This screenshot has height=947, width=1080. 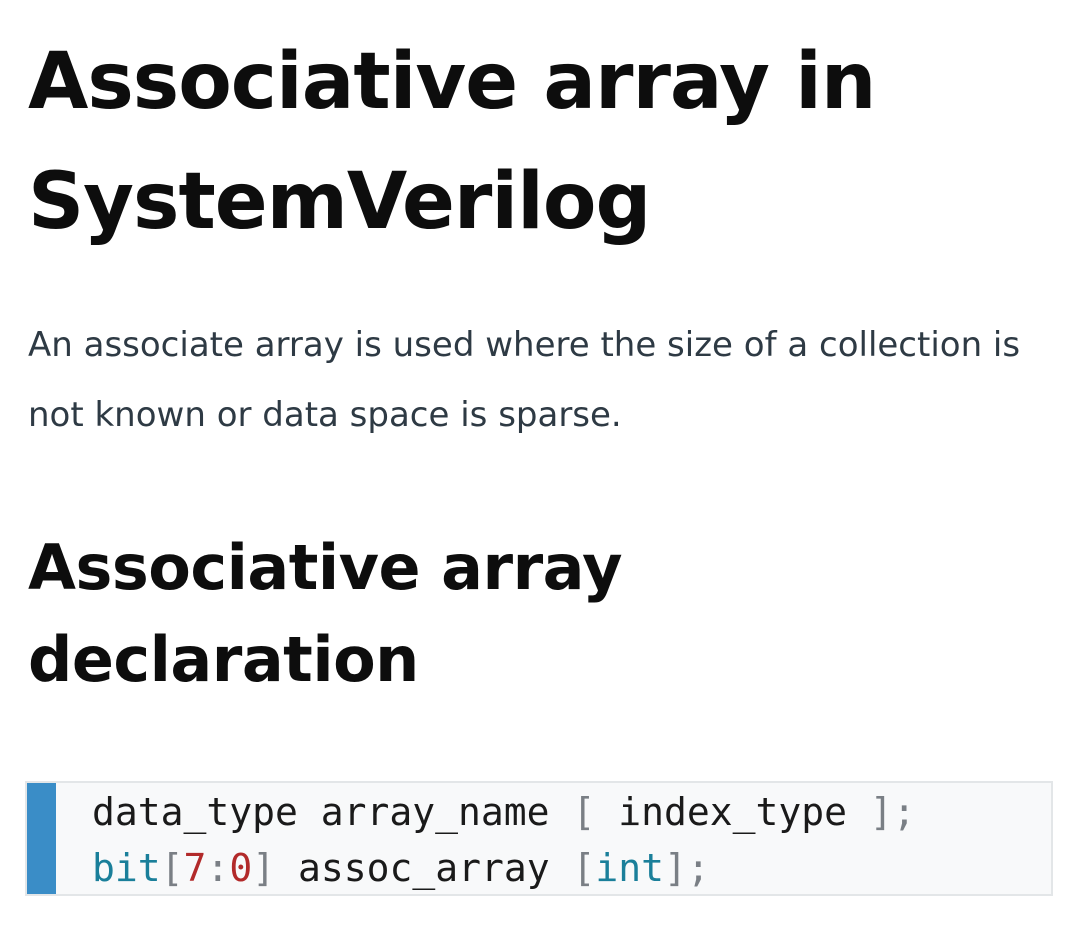 I want to click on code-line-1: data_type array_name [ index_type ];, so click(x=504, y=812).